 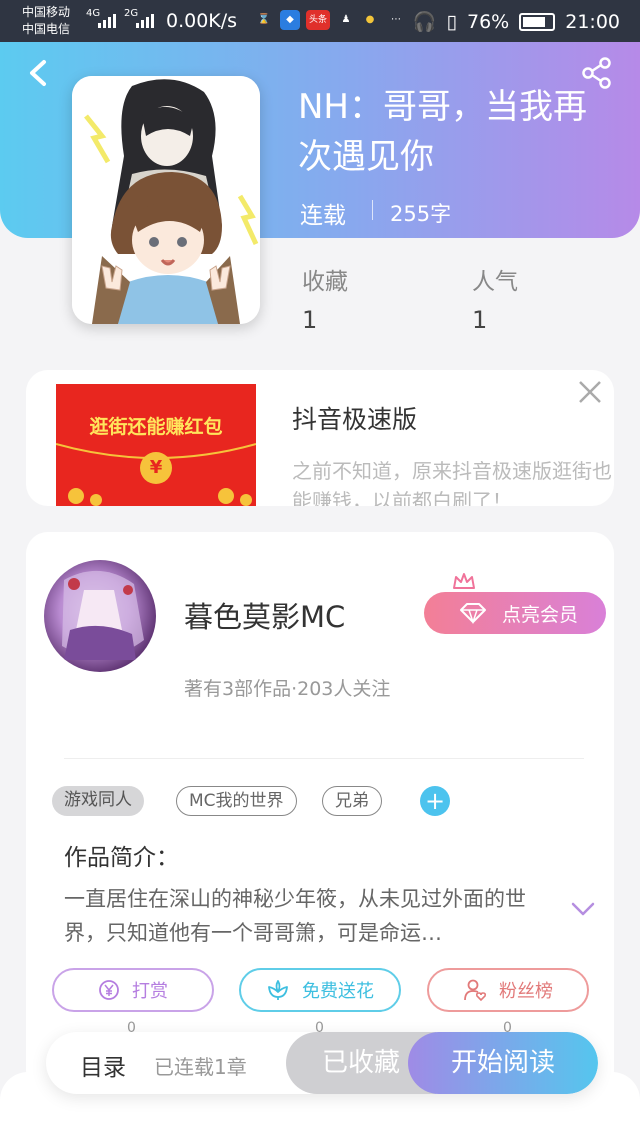 I want to click on qq-icon: ♟, so click(x=346, y=19).